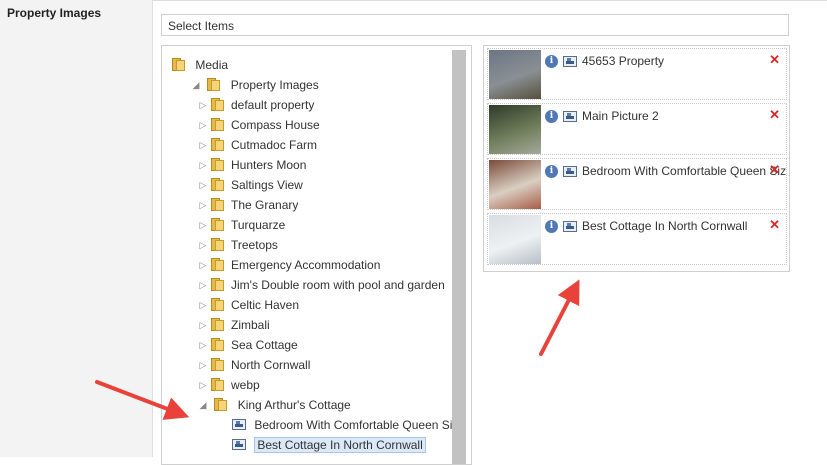 The image size is (827, 465). I want to click on tree-leaf-label: Bedroom With Comfortable Queen Si, so click(353, 424).